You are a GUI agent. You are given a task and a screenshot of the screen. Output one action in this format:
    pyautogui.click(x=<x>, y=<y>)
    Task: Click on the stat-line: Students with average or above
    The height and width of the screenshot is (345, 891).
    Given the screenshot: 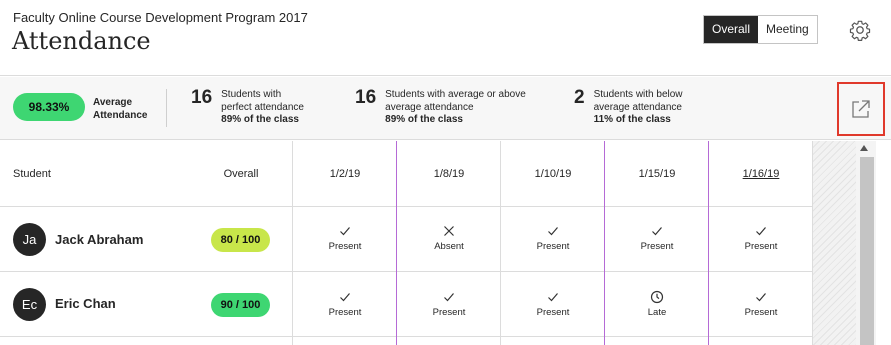 What is the action you would take?
    pyautogui.click(x=455, y=94)
    